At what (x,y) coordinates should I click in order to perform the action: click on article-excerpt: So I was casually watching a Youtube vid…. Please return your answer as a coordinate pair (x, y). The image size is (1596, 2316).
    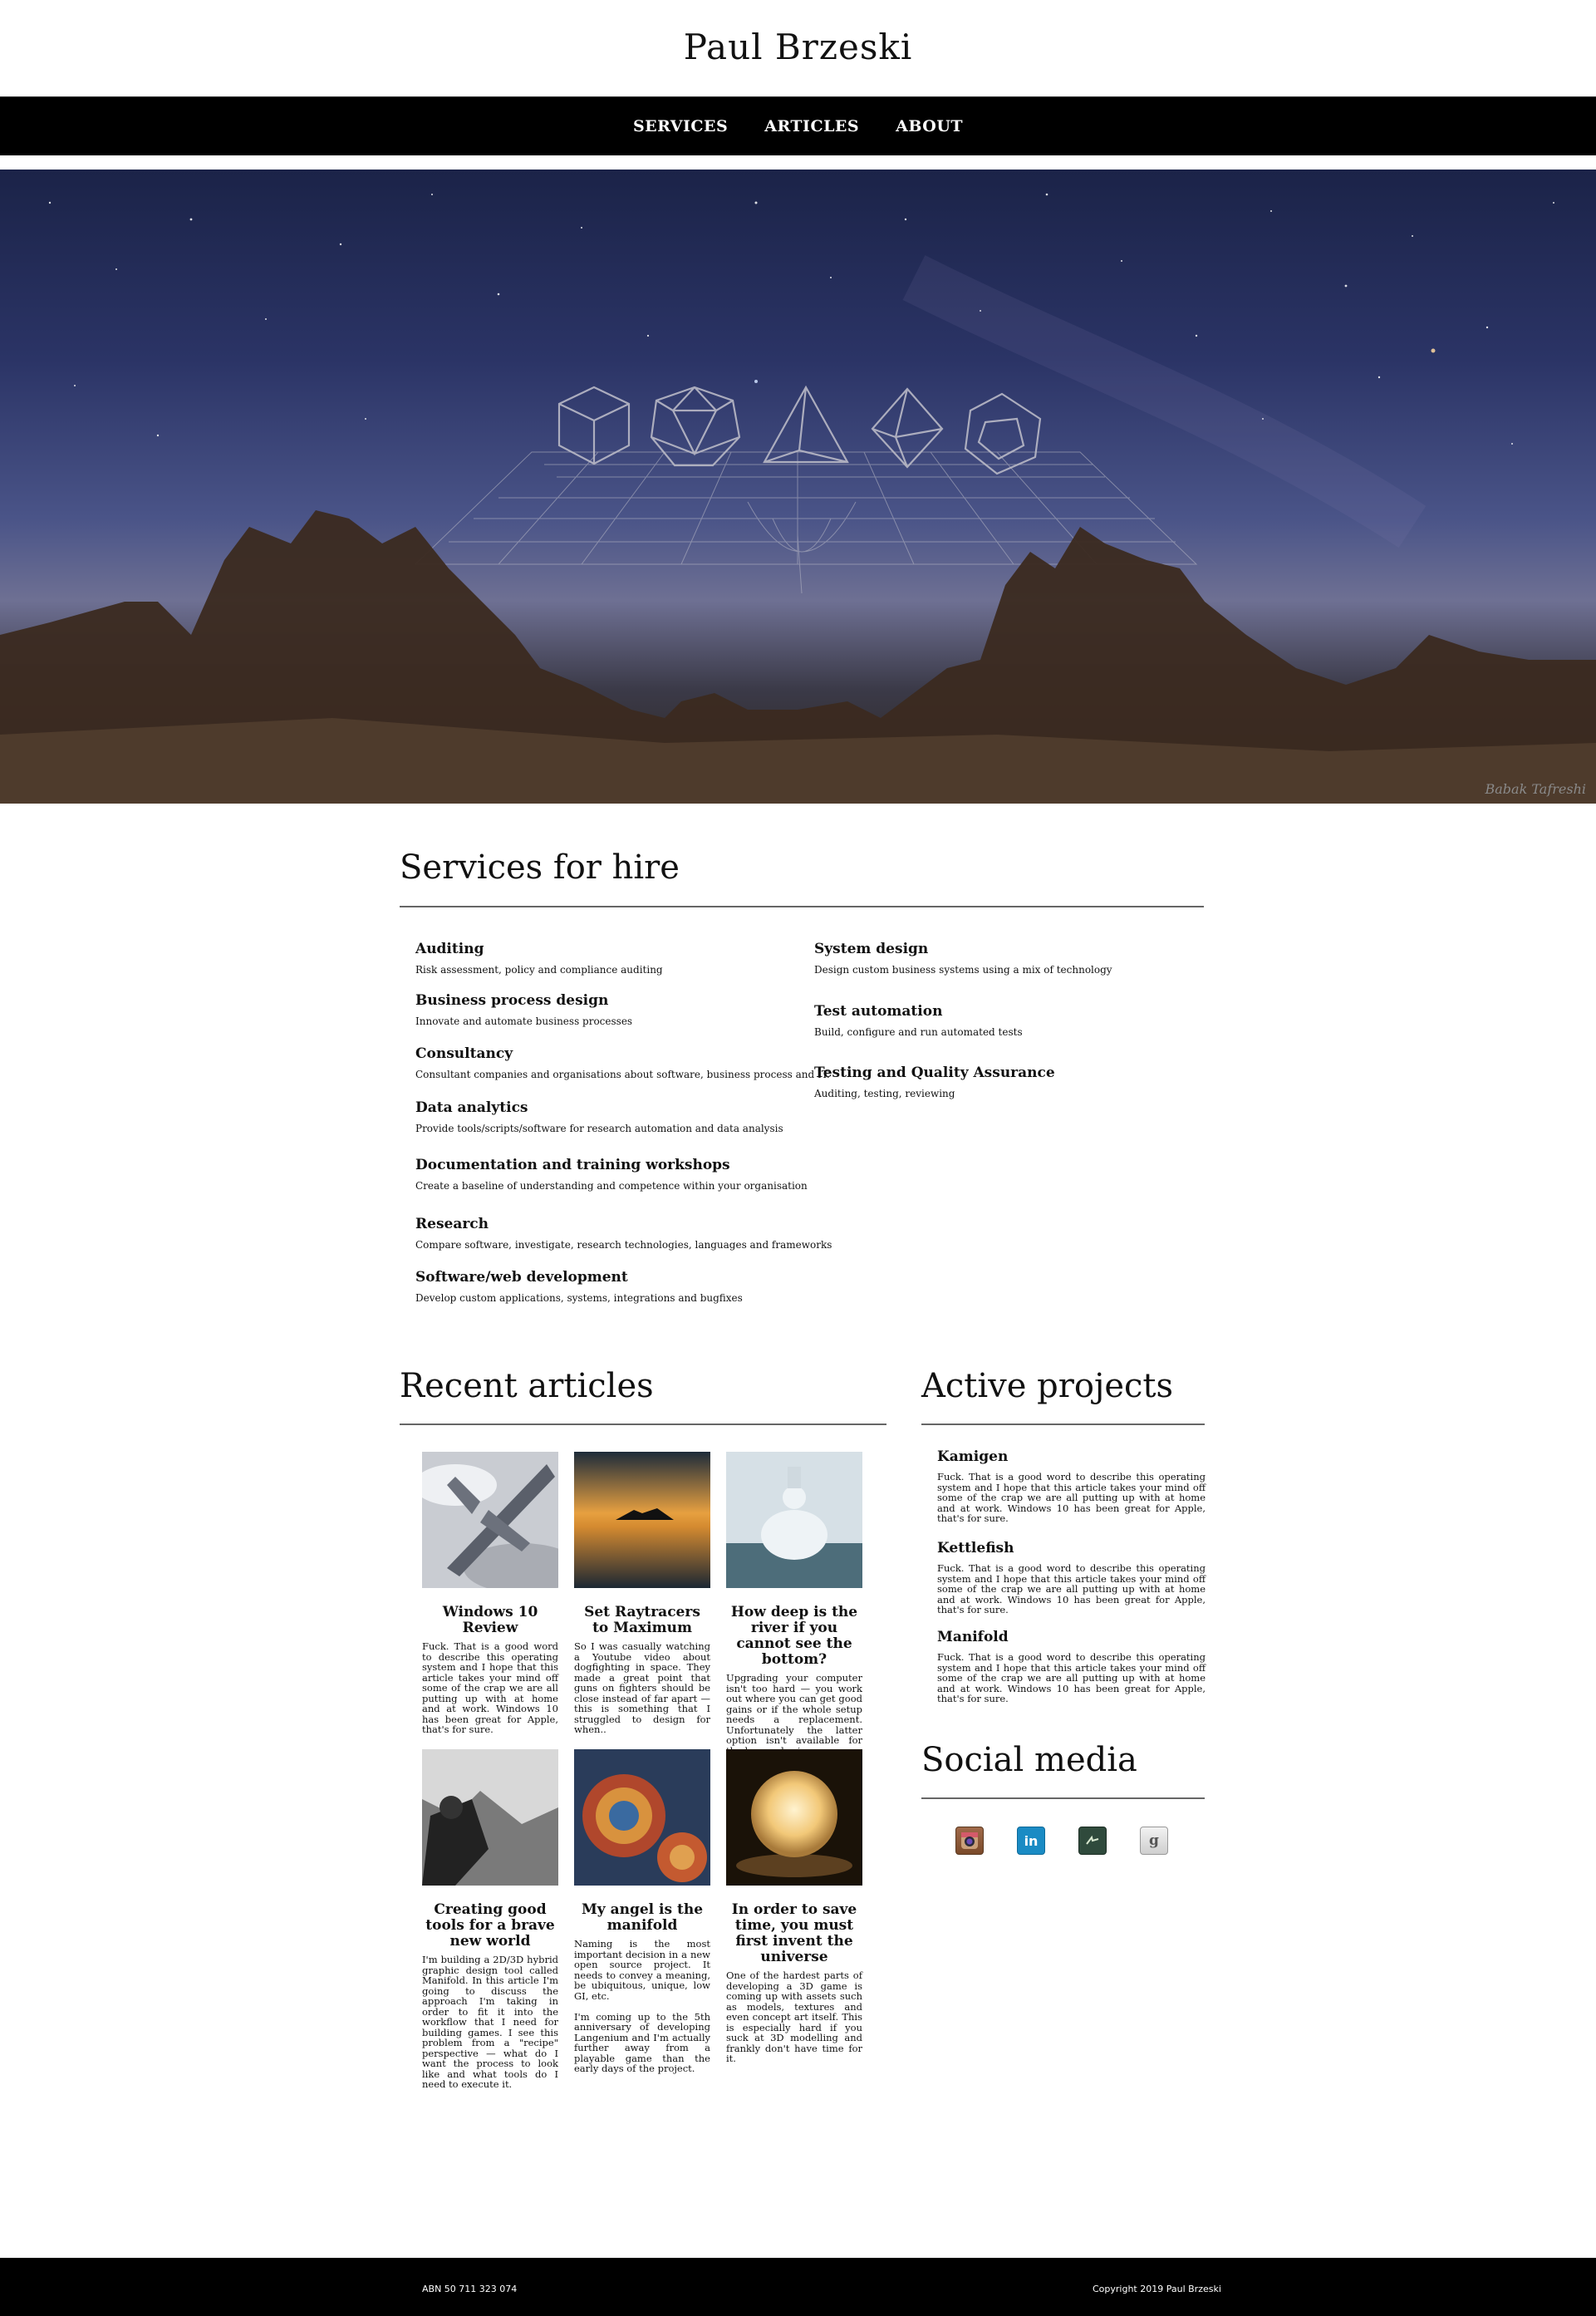
    Looking at the image, I should click on (642, 1687).